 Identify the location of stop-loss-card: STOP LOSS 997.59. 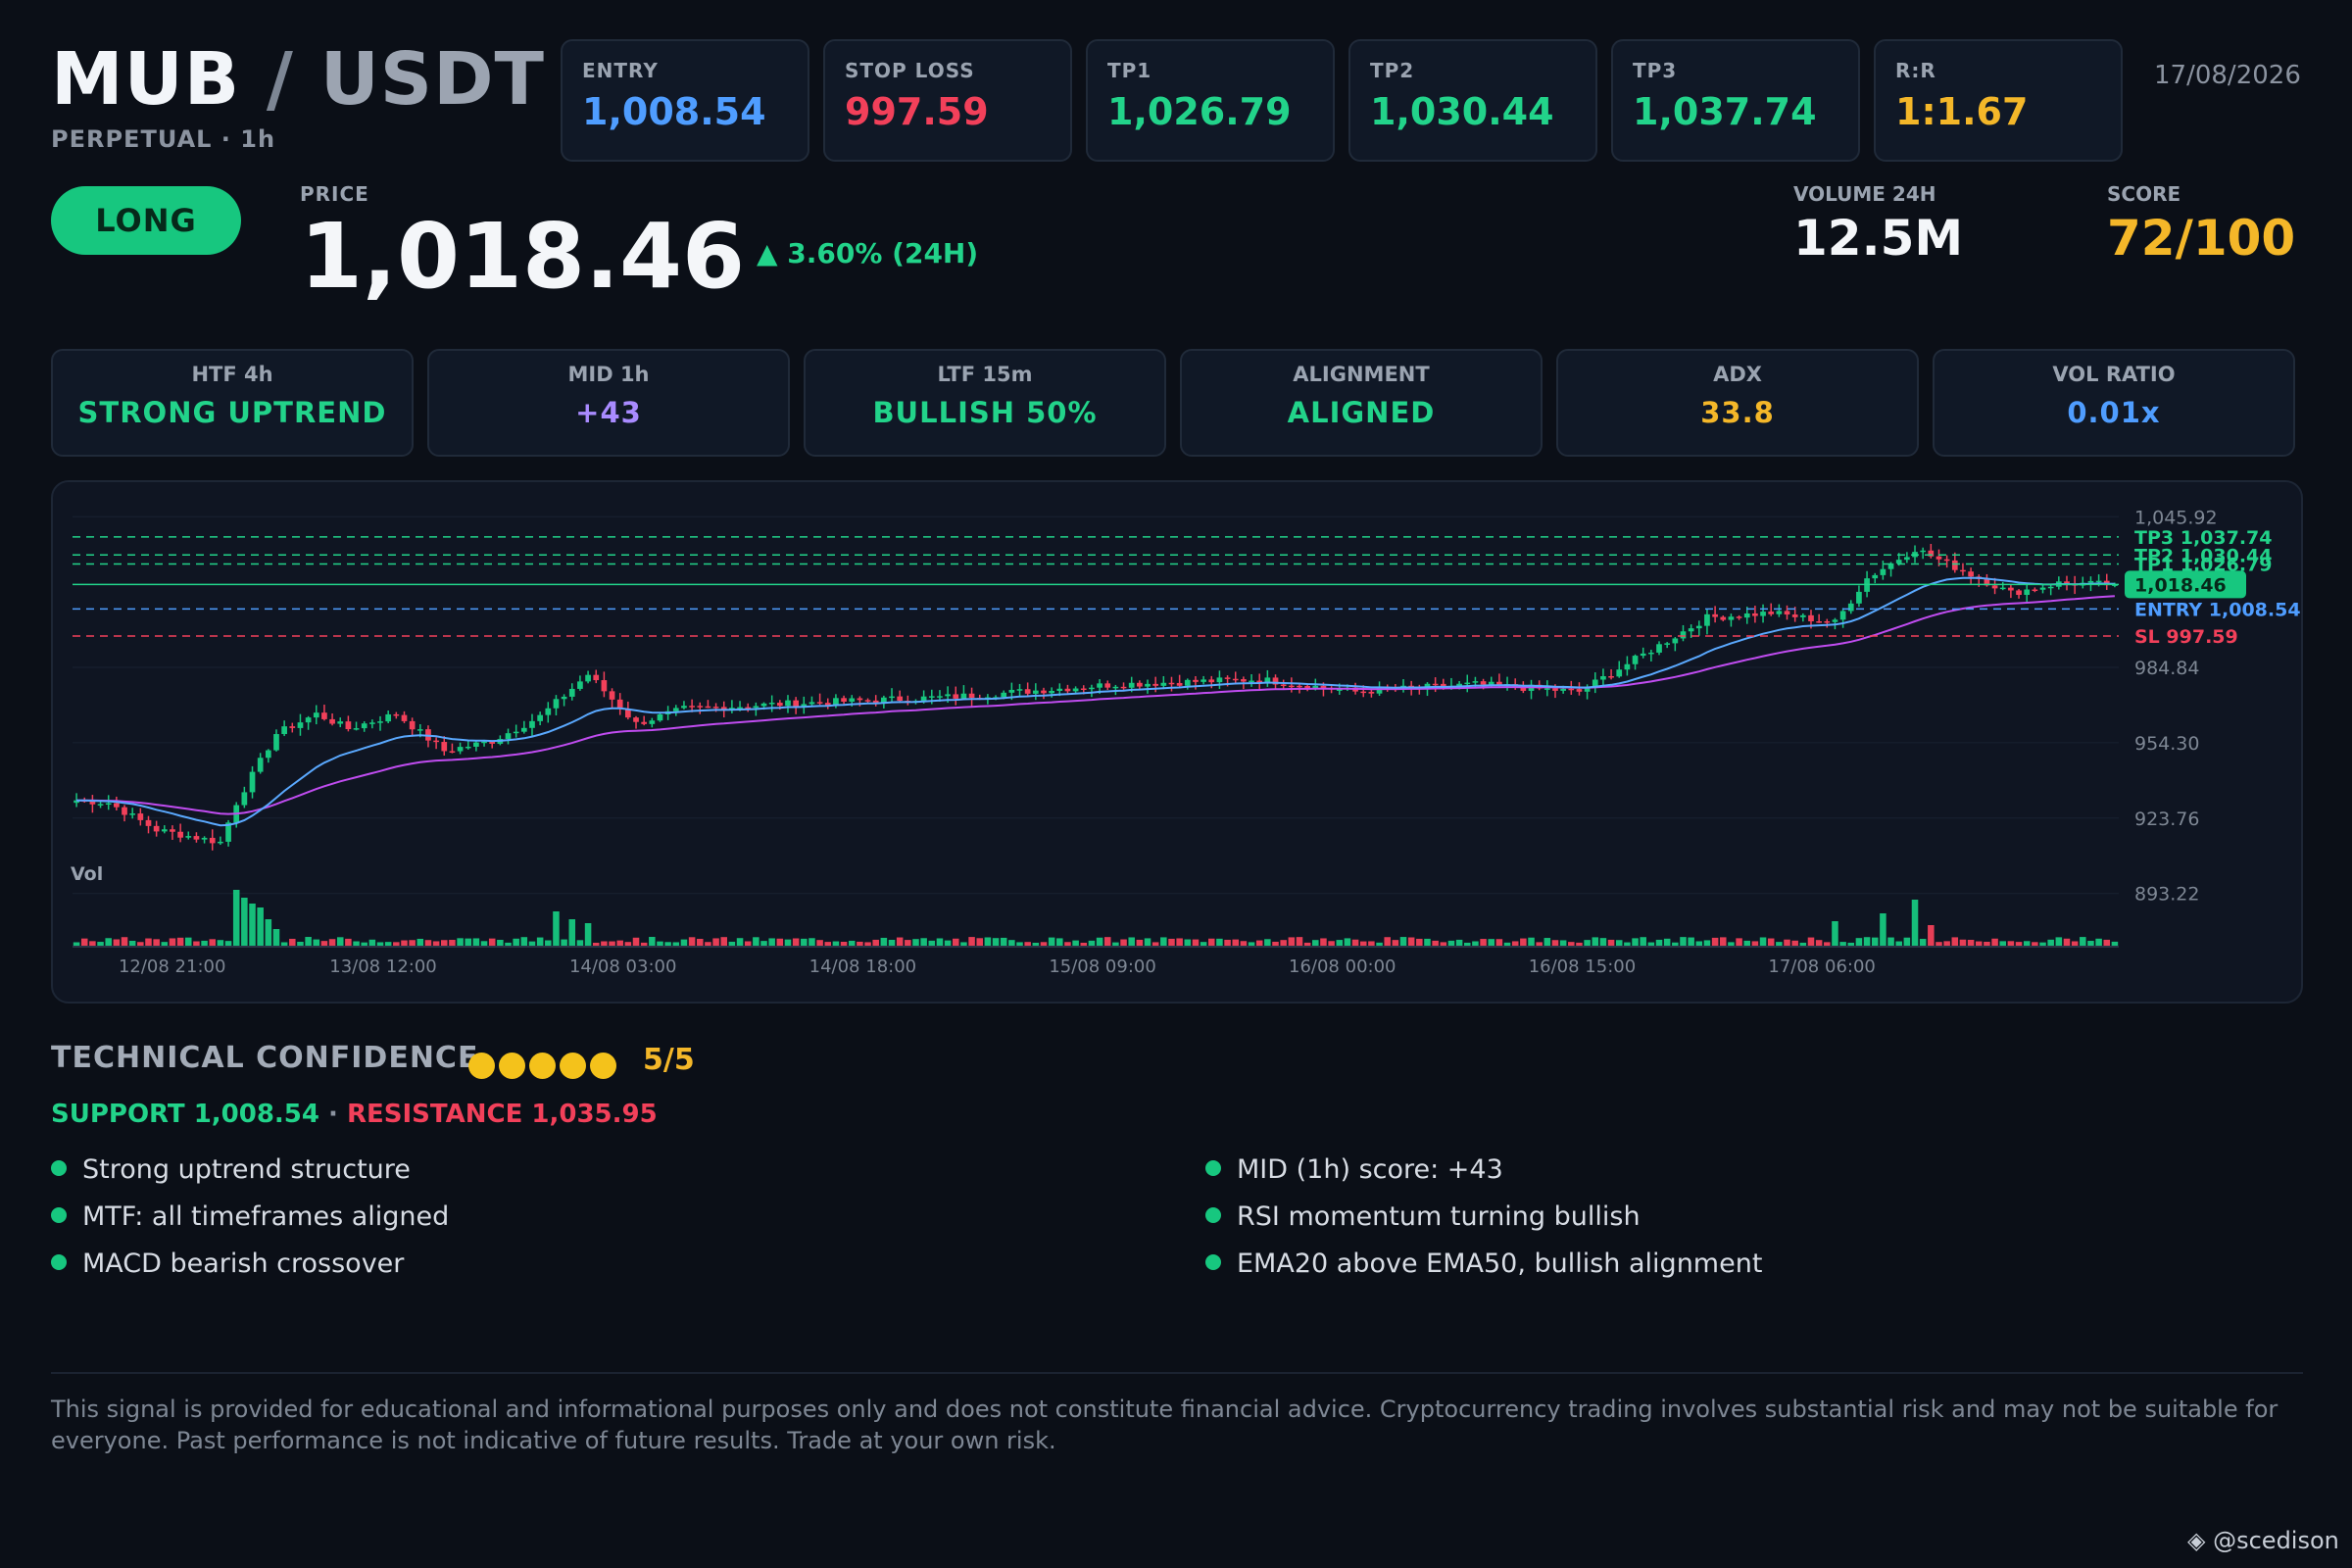
(947, 100).